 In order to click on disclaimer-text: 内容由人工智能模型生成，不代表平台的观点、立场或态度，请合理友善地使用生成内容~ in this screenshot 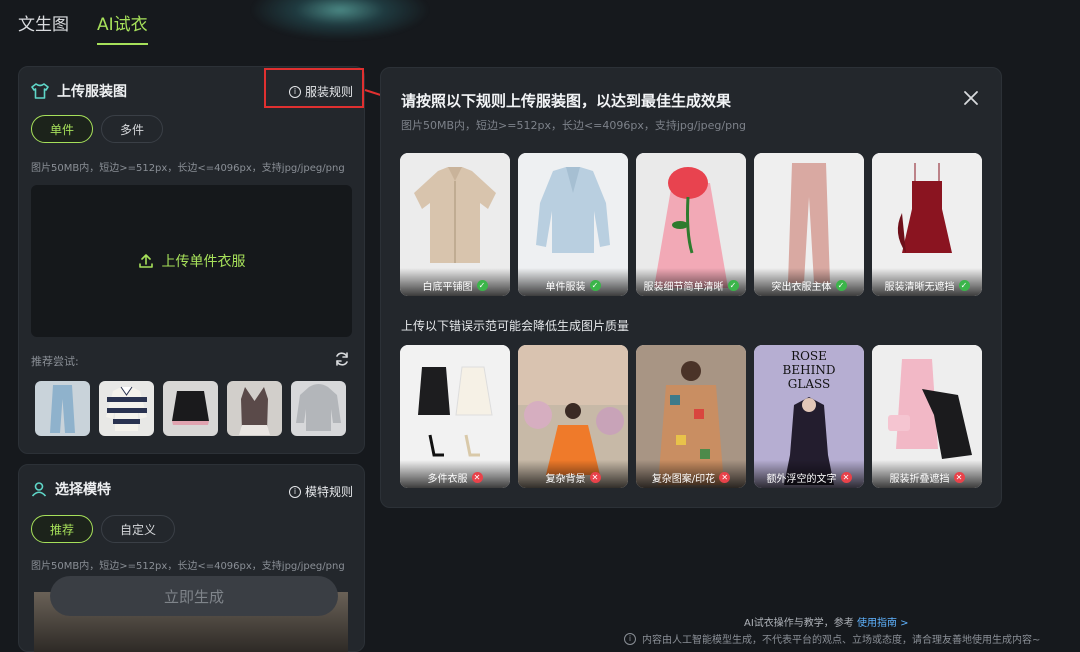, I will do `click(841, 640)`.